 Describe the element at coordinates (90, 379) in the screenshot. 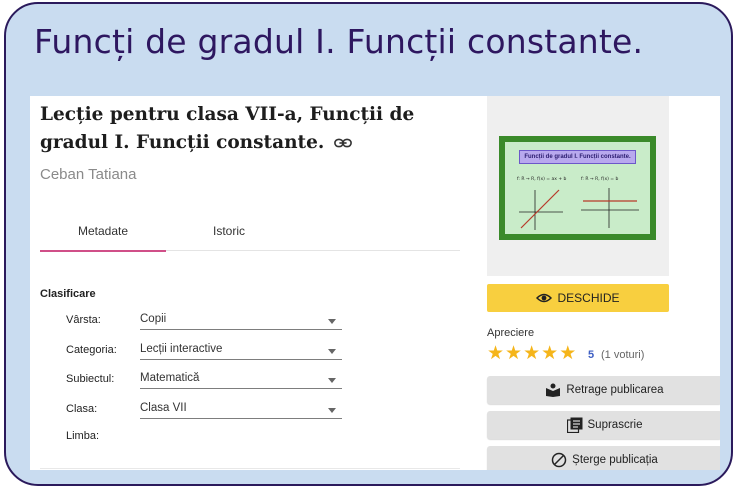

I see `field-label-subiectul: Subiectul:` at that location.